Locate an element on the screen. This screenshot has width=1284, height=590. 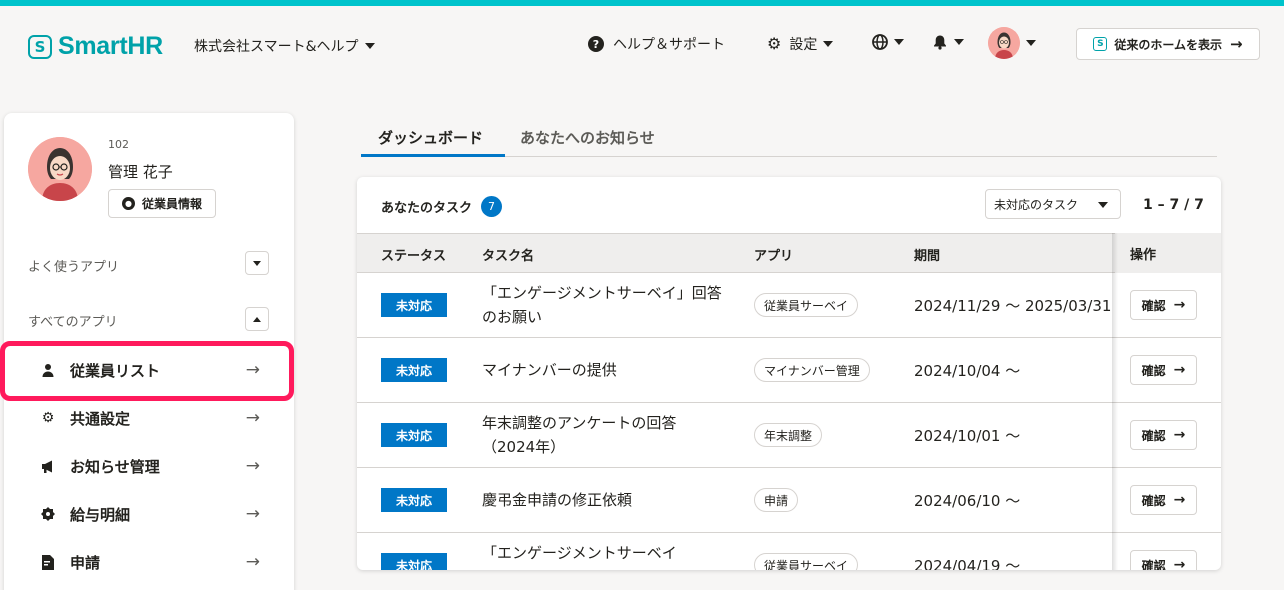
column-app: アプリ is located at coordinates (774, 256).